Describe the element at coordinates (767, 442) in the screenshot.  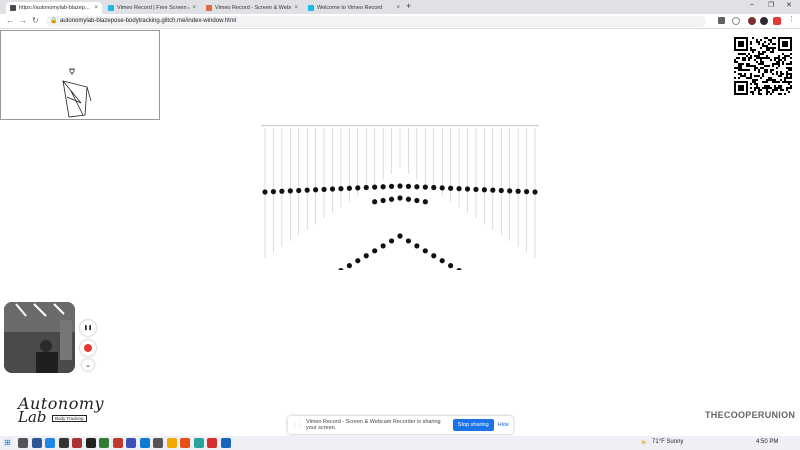
I see `clock-time: 4:50 PM` at that location.